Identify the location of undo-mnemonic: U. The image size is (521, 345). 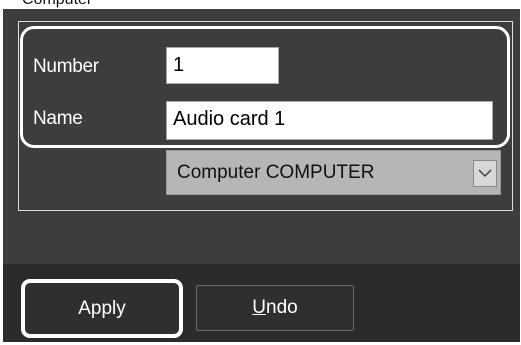
(259, 307).